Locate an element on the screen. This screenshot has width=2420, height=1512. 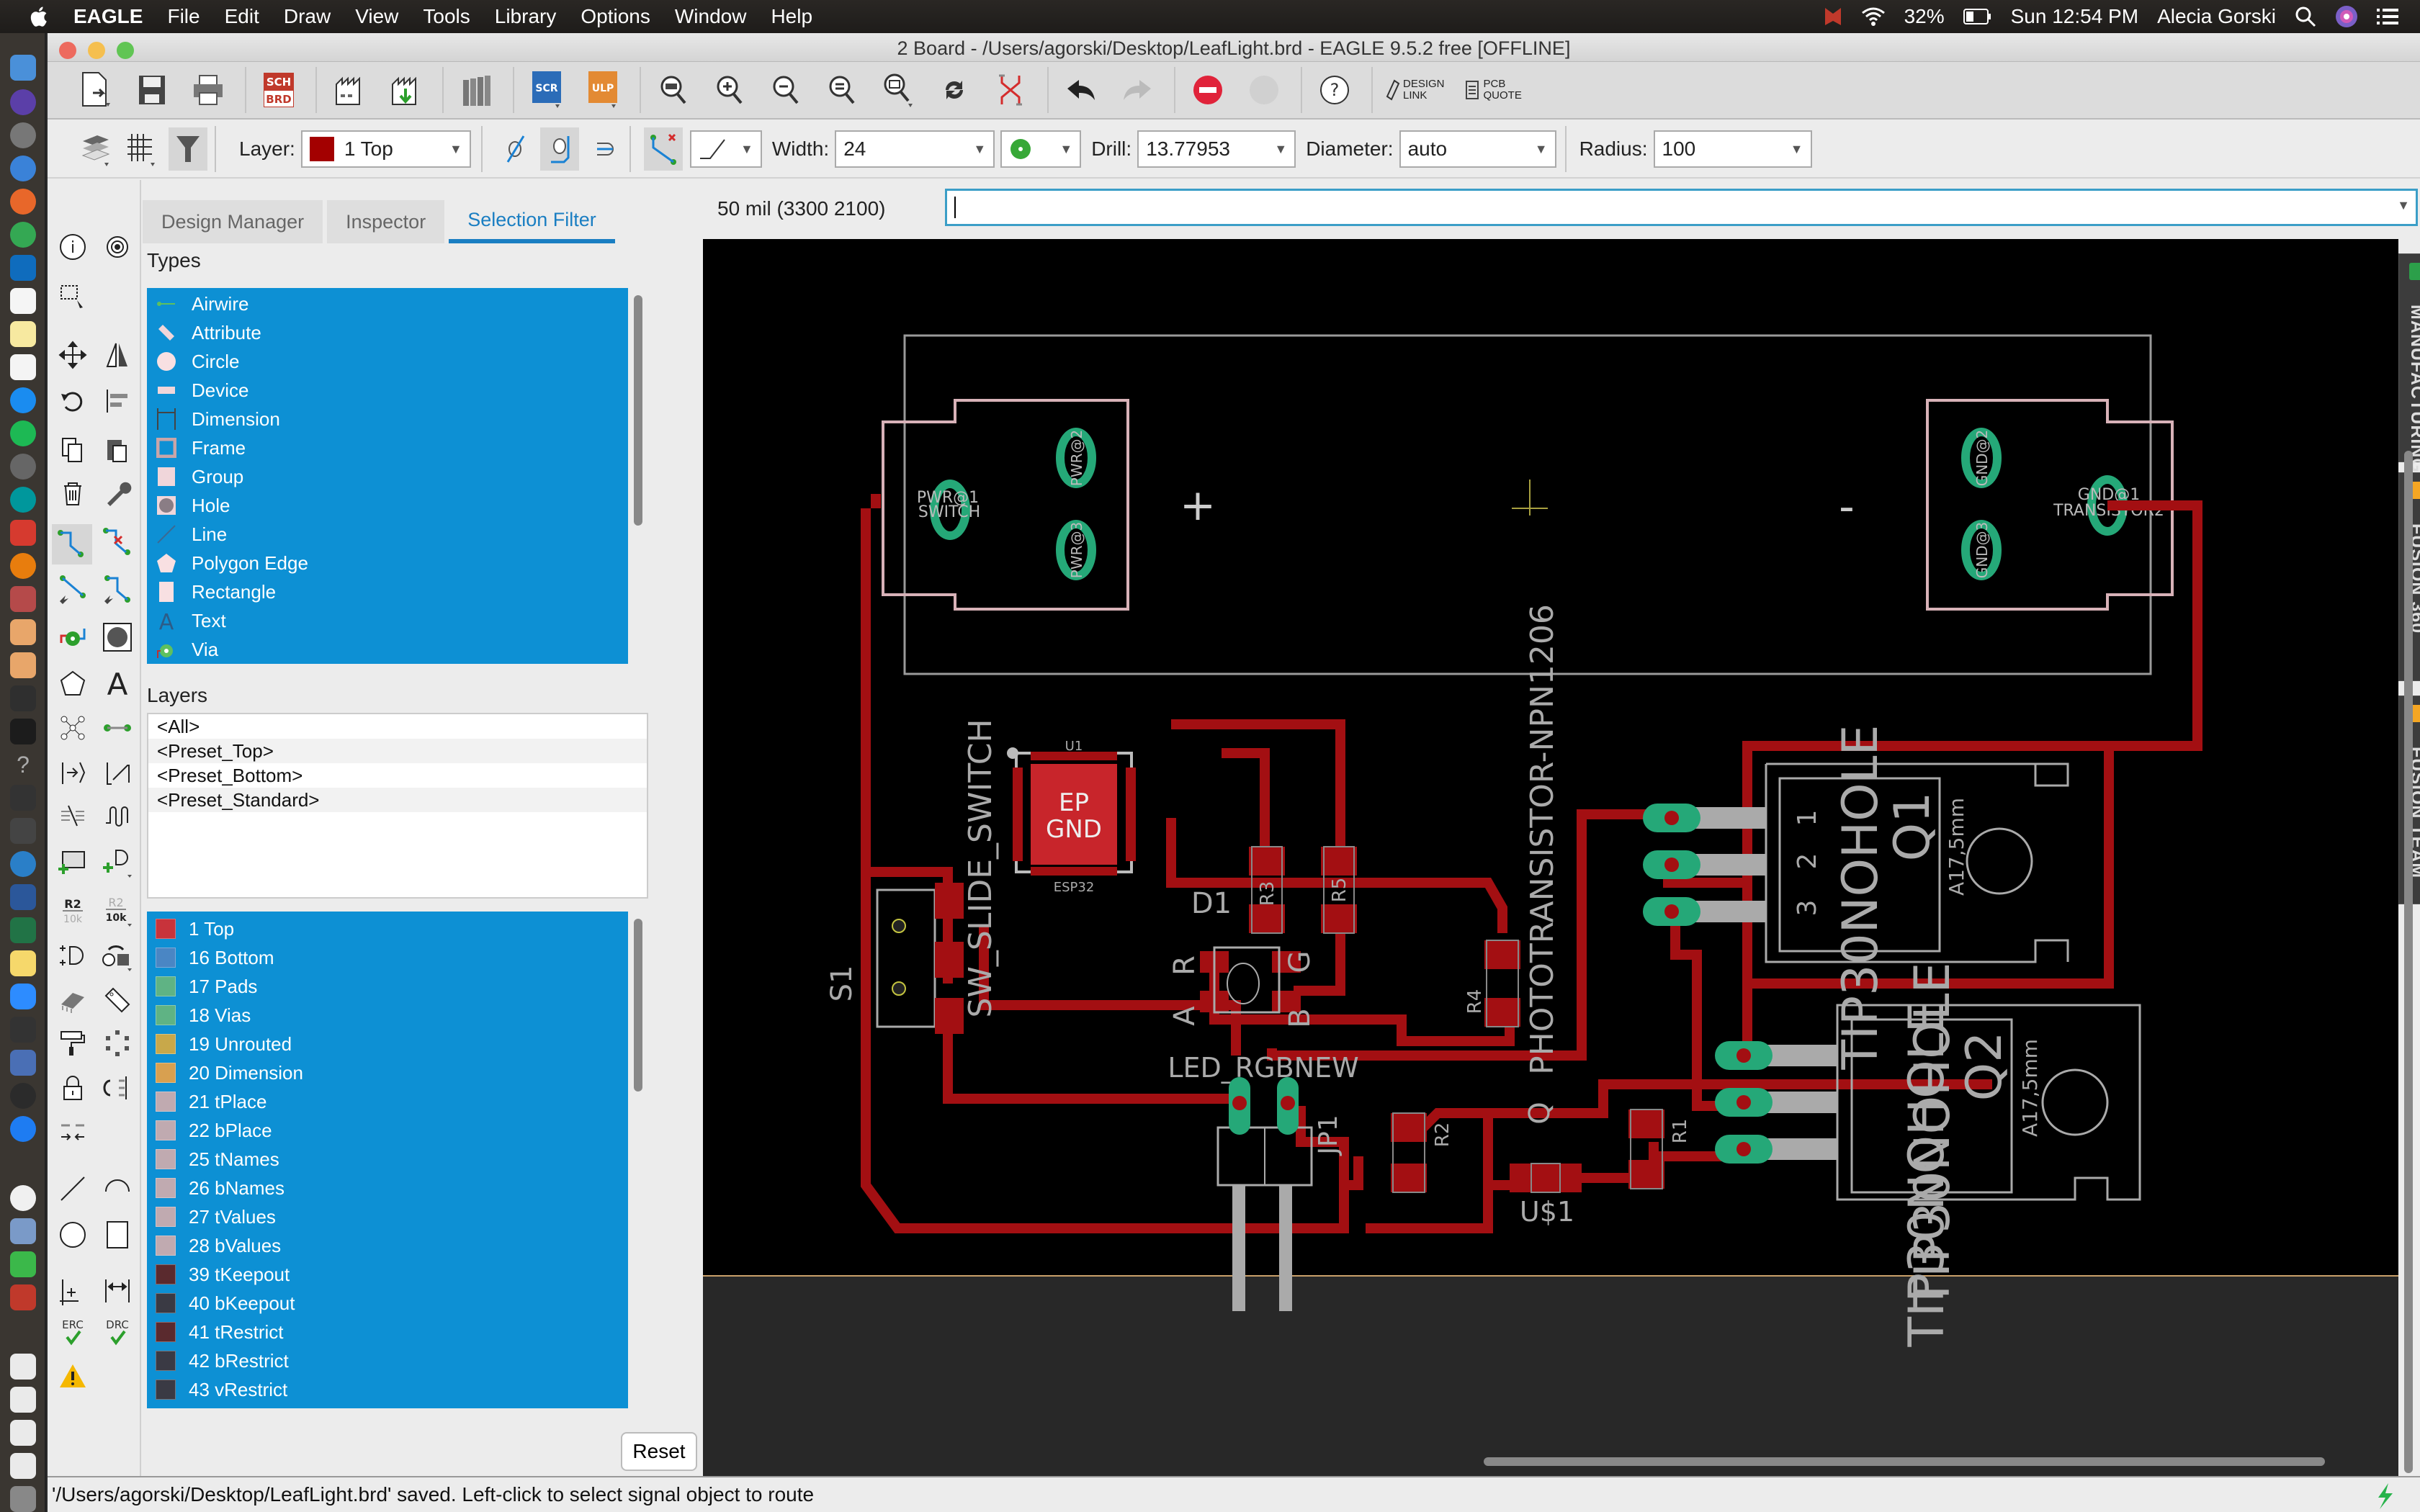
move-tool is located at coordinates (73, 355).